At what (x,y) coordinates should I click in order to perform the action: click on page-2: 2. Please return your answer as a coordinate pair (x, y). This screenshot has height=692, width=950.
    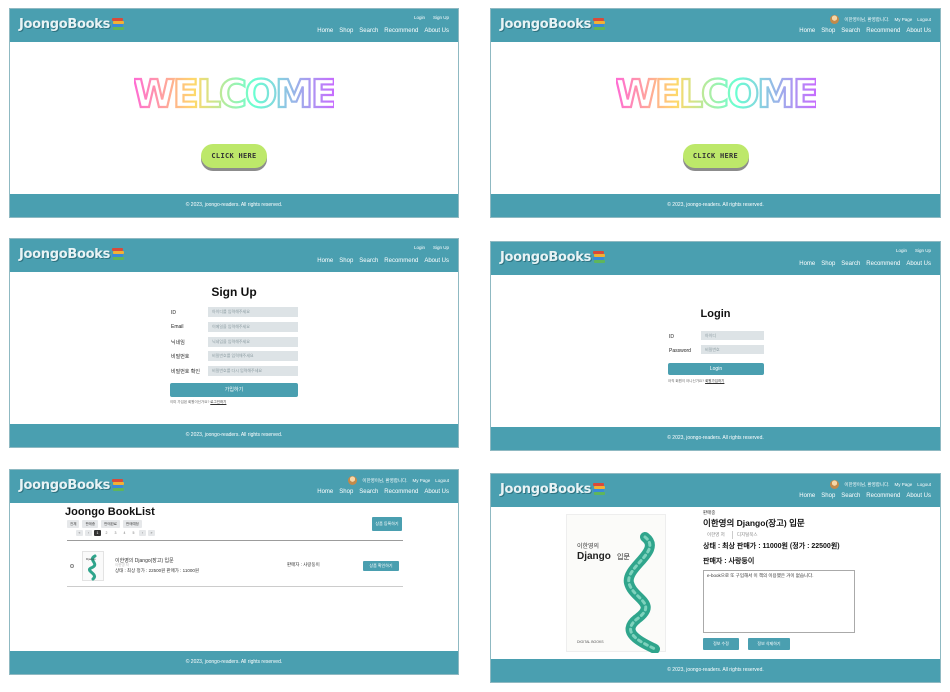
    Looking at the image, I should click on (106, 533).